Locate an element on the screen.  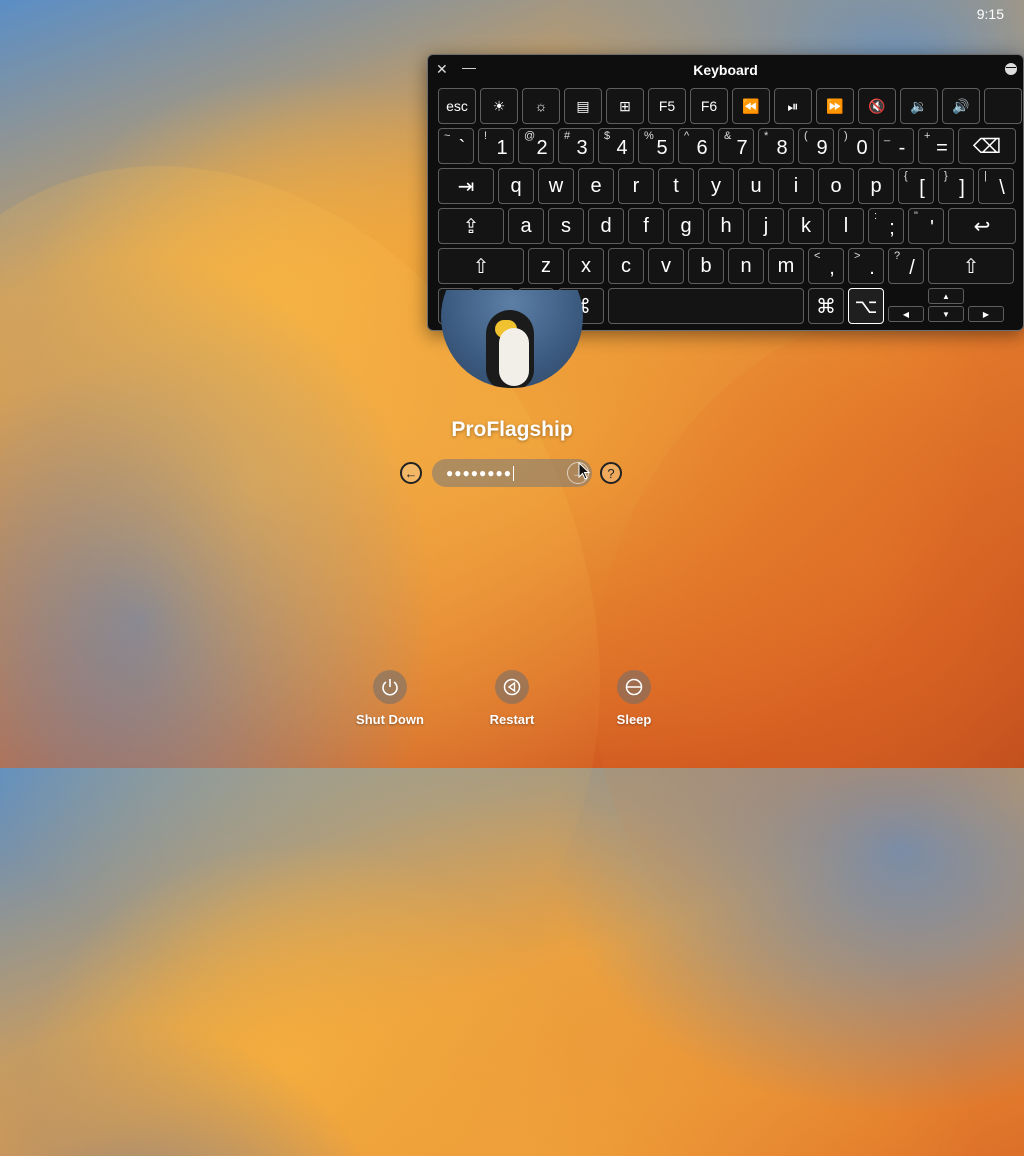
key-1: ! 1 is located at coordinates (496, 146).